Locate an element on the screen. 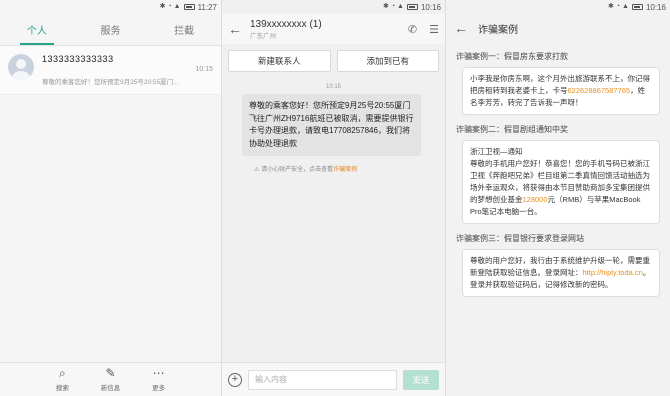  conversation-sender: 1333333333333 is located at coordinates (78, 59).